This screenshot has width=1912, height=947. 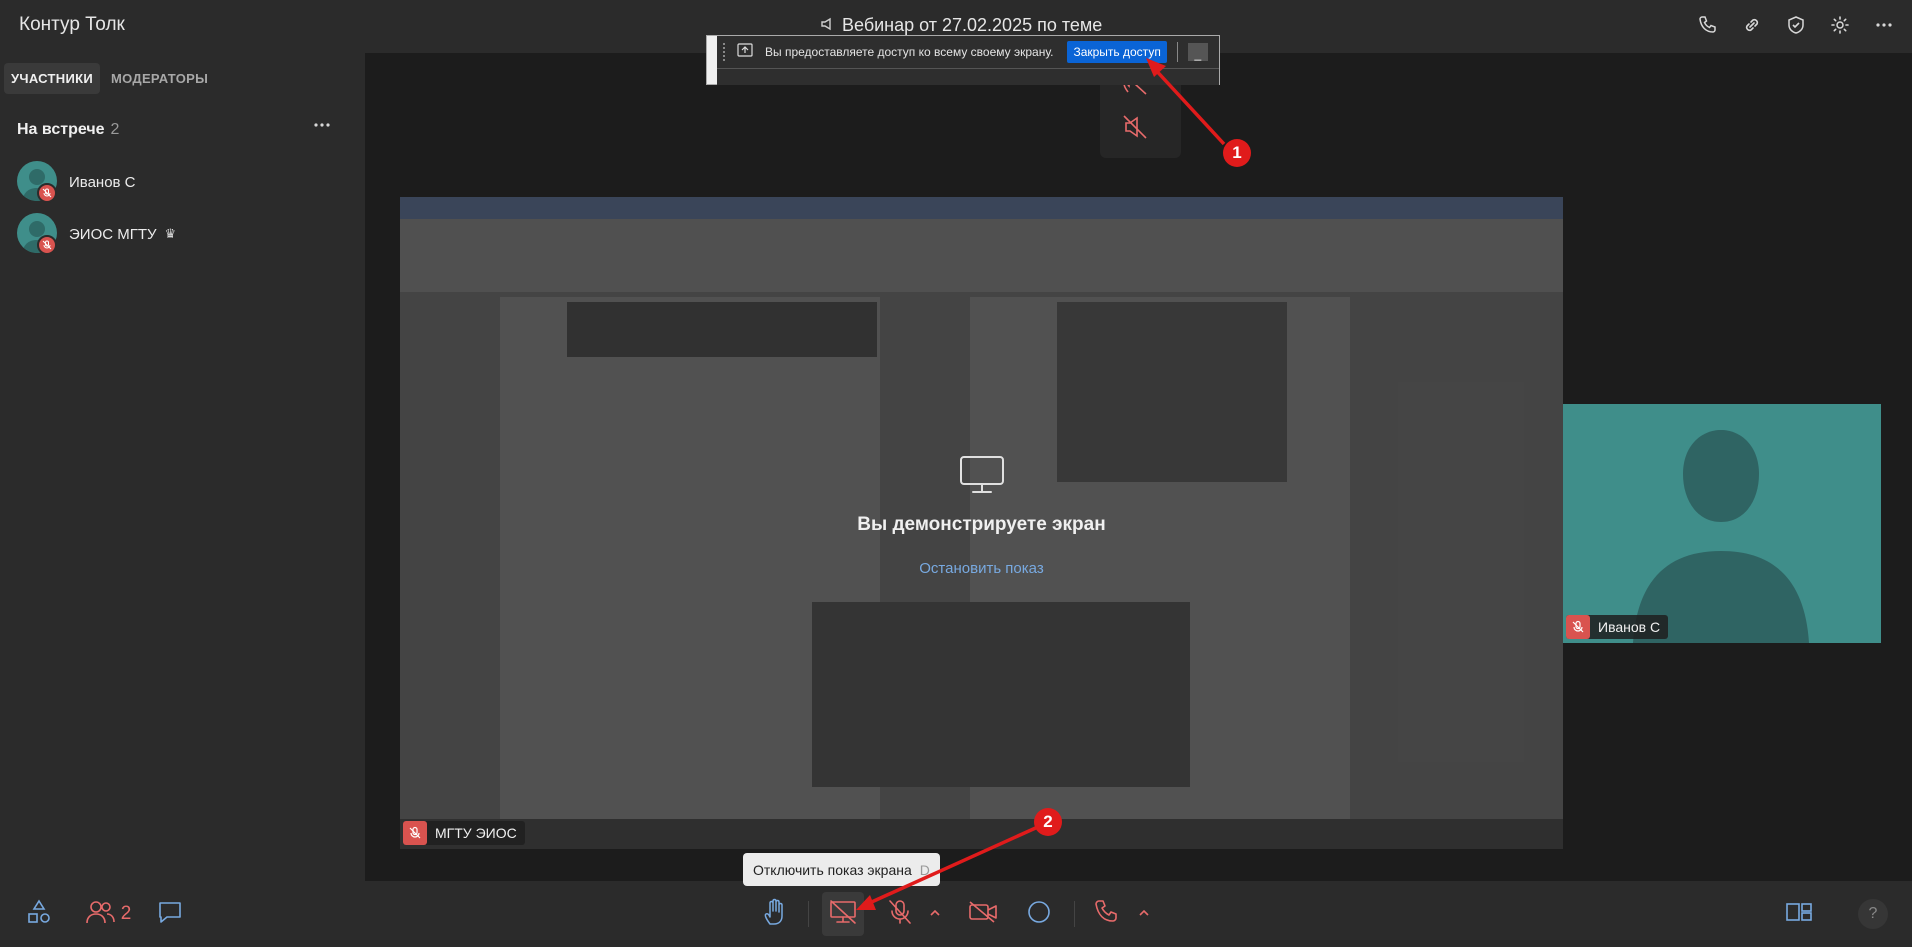 I want to click on callout-marker: 2, so click(x=1048, y=822).